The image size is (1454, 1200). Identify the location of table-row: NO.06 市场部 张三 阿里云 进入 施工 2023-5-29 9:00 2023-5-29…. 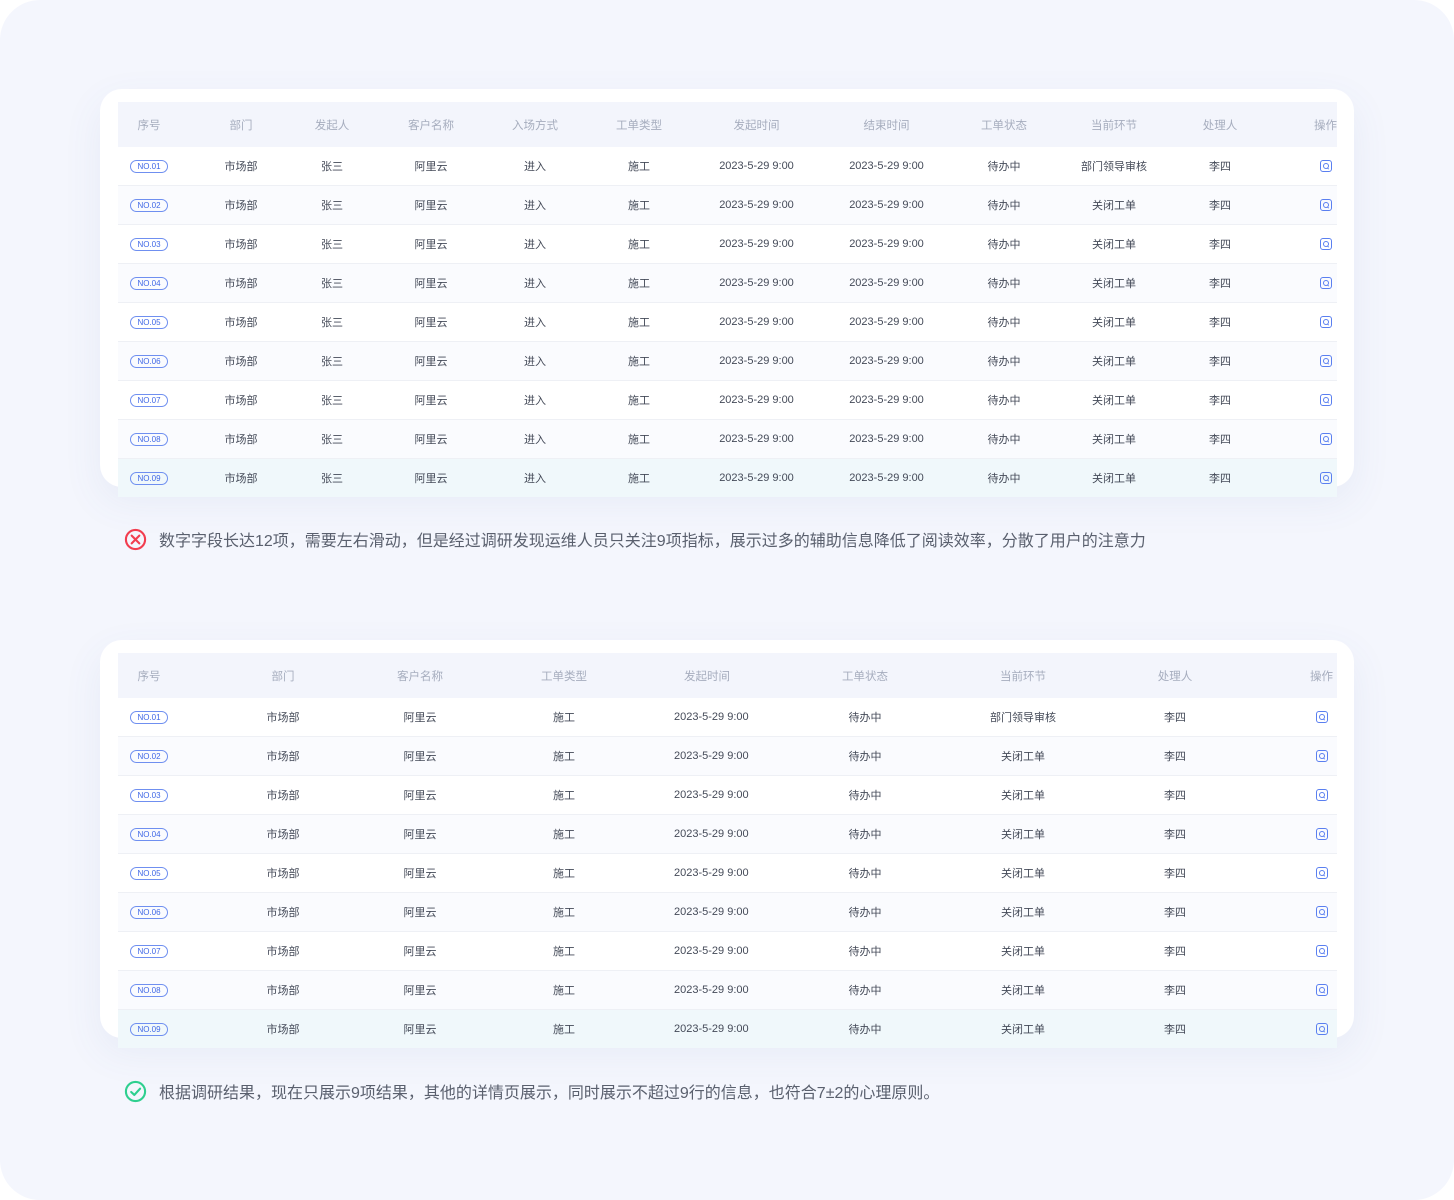
(727, 361).